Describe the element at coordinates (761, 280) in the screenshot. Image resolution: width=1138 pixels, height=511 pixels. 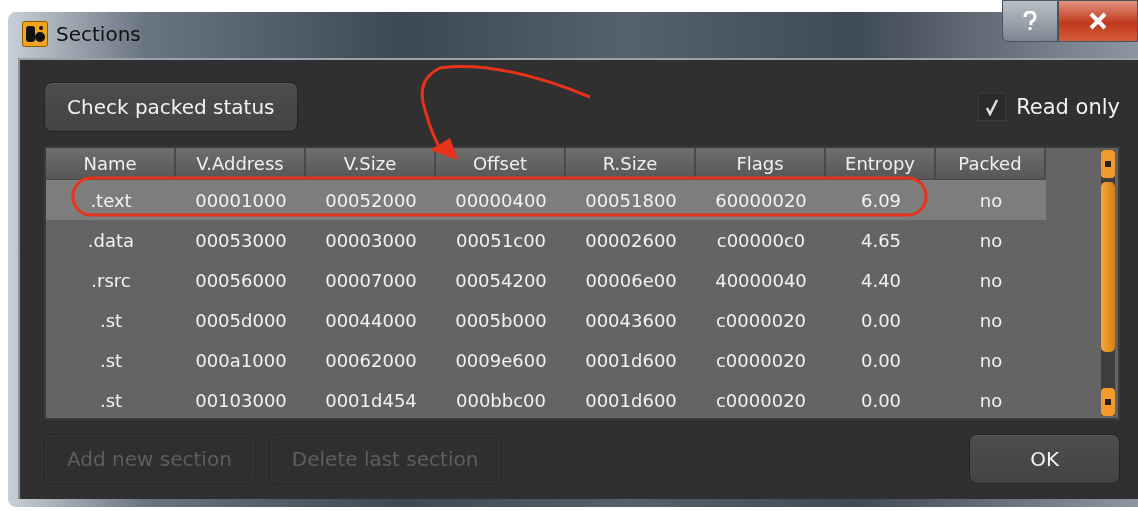
I see `table-cell-text: 40000040` at that location.